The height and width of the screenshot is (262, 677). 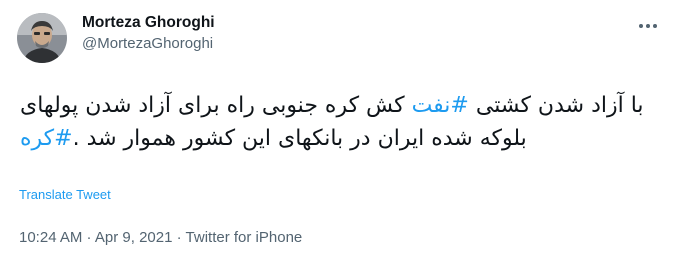 I want to click on avatar, so click(x=42, y=38).